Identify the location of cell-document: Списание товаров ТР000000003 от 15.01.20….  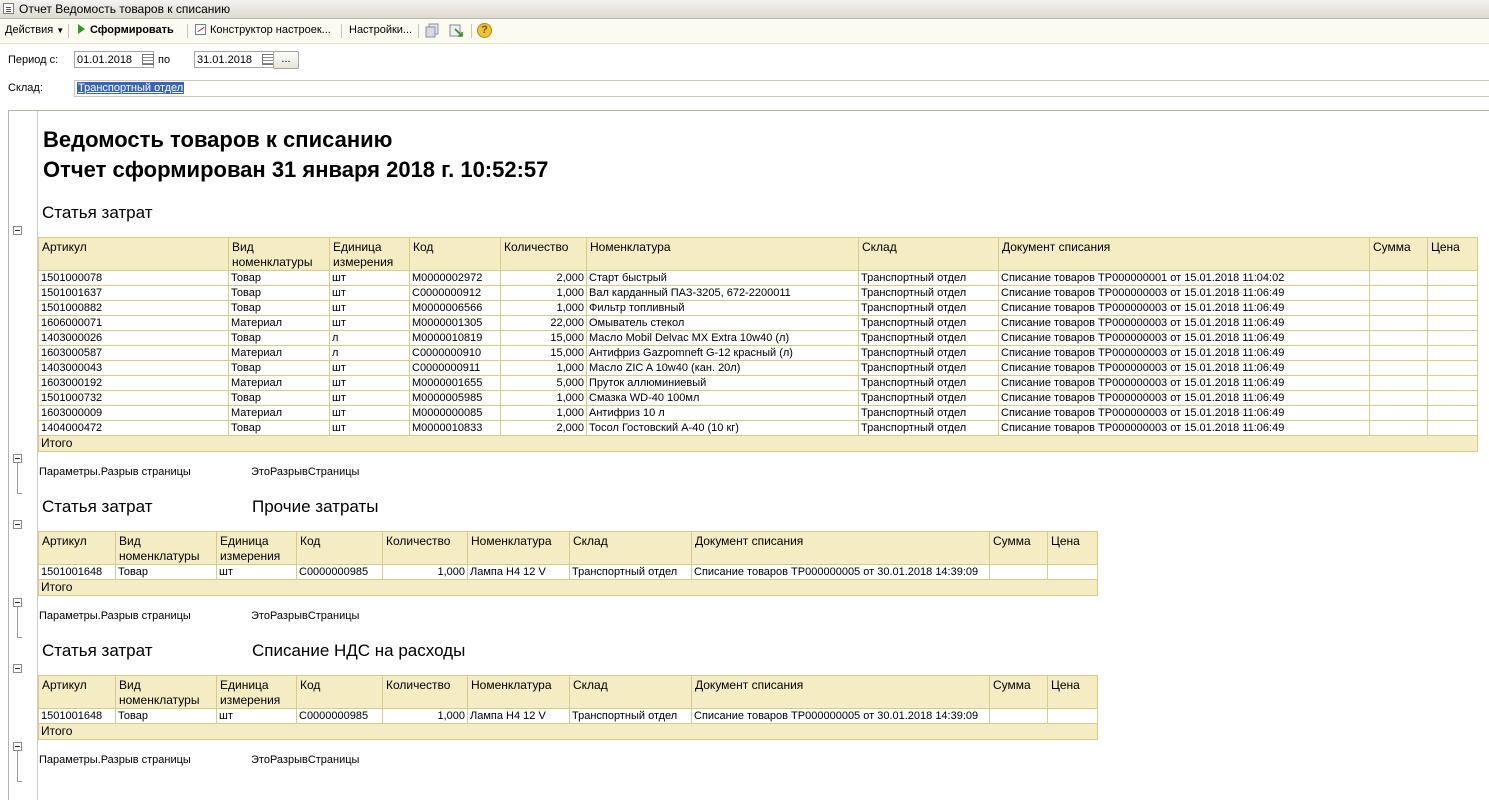
(1184, 323).